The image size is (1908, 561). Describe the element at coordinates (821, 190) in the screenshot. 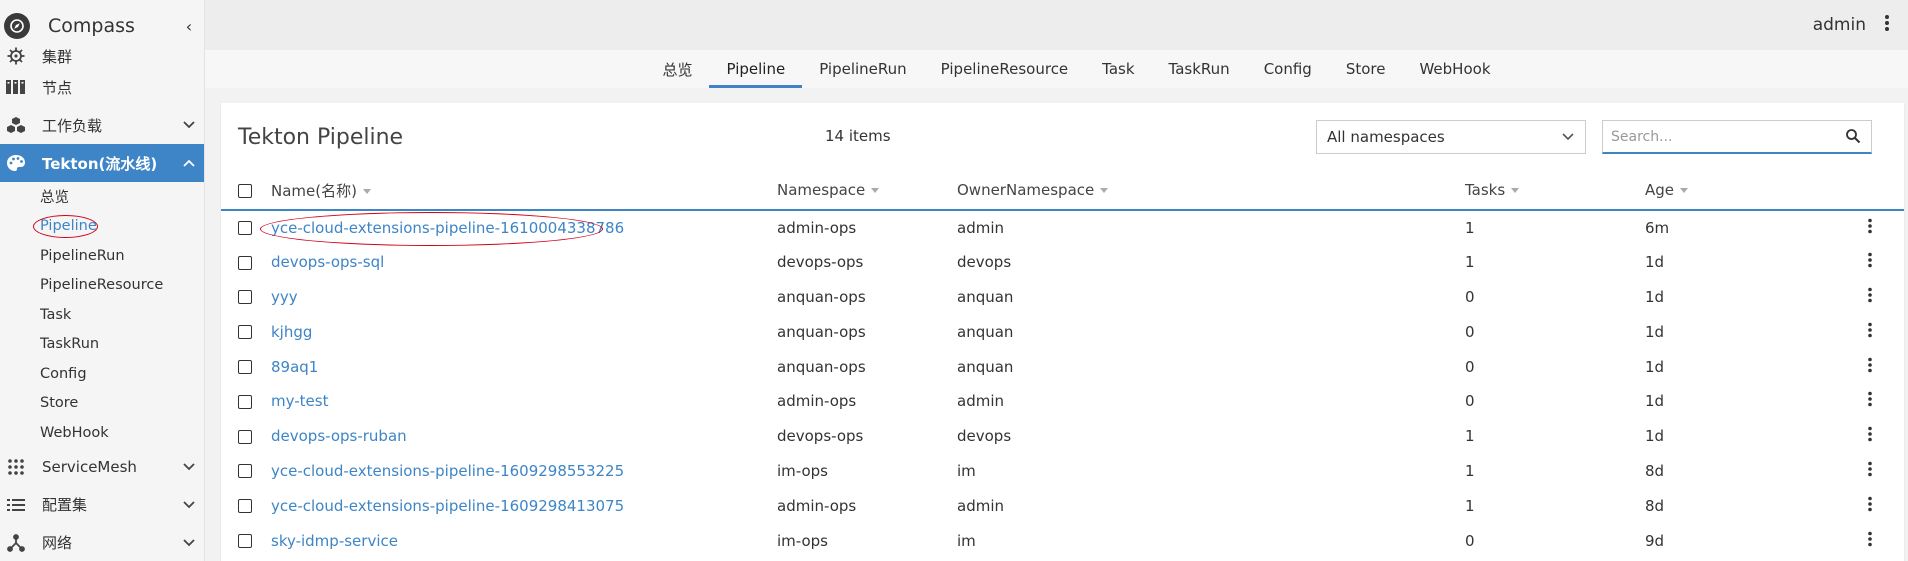

I see `column-header-label: Namespace` at that location.